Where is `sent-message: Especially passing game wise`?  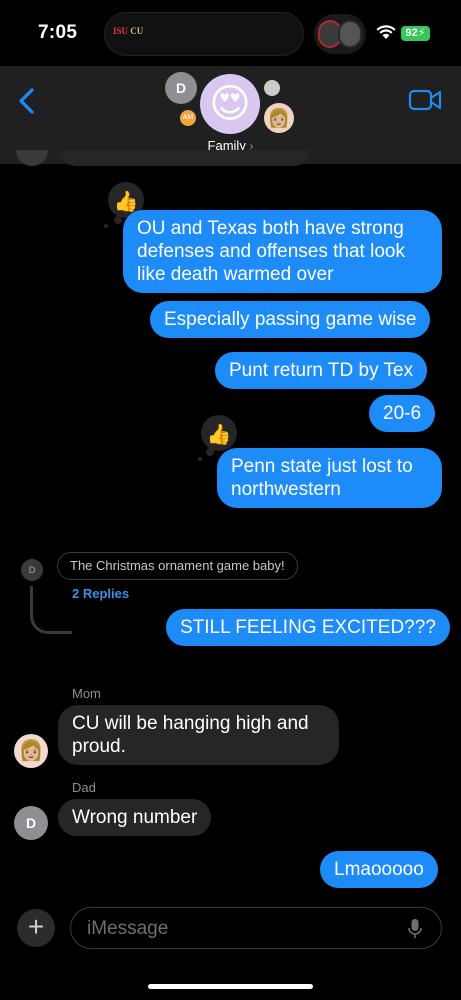
sent-message: Especially passing game wise is located at coordinates (290, 319).